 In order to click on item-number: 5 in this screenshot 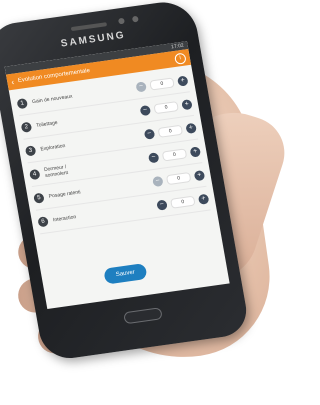, I will do `click(39, 198)`.